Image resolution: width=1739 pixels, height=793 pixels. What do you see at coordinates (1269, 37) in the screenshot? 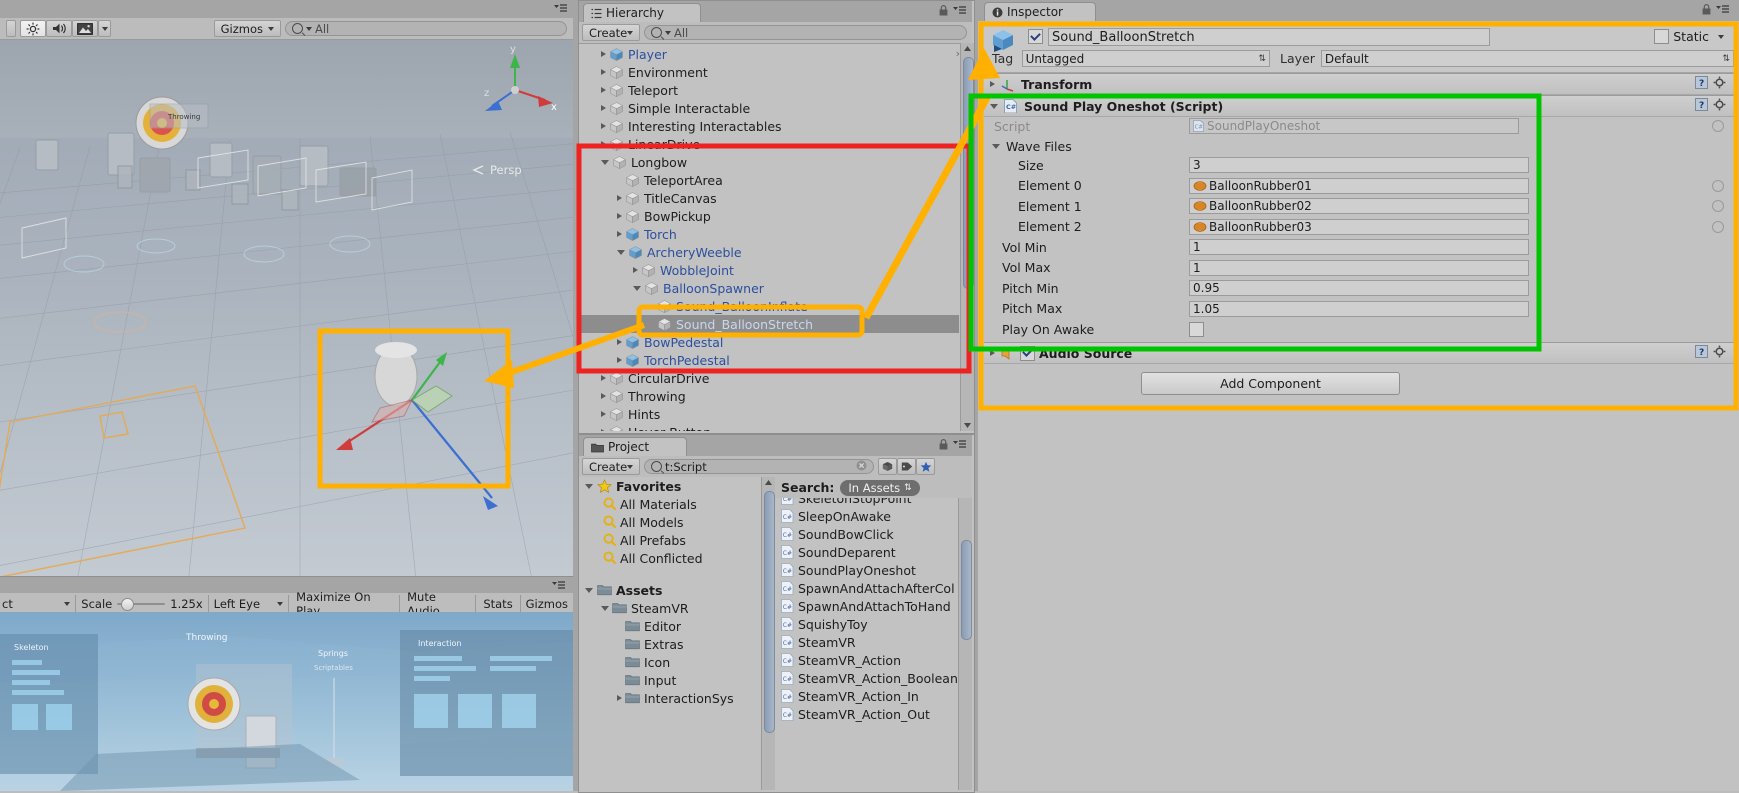
I see `object-name-input: Sound_BalloonStretch` at bounding box center [1269, 37].